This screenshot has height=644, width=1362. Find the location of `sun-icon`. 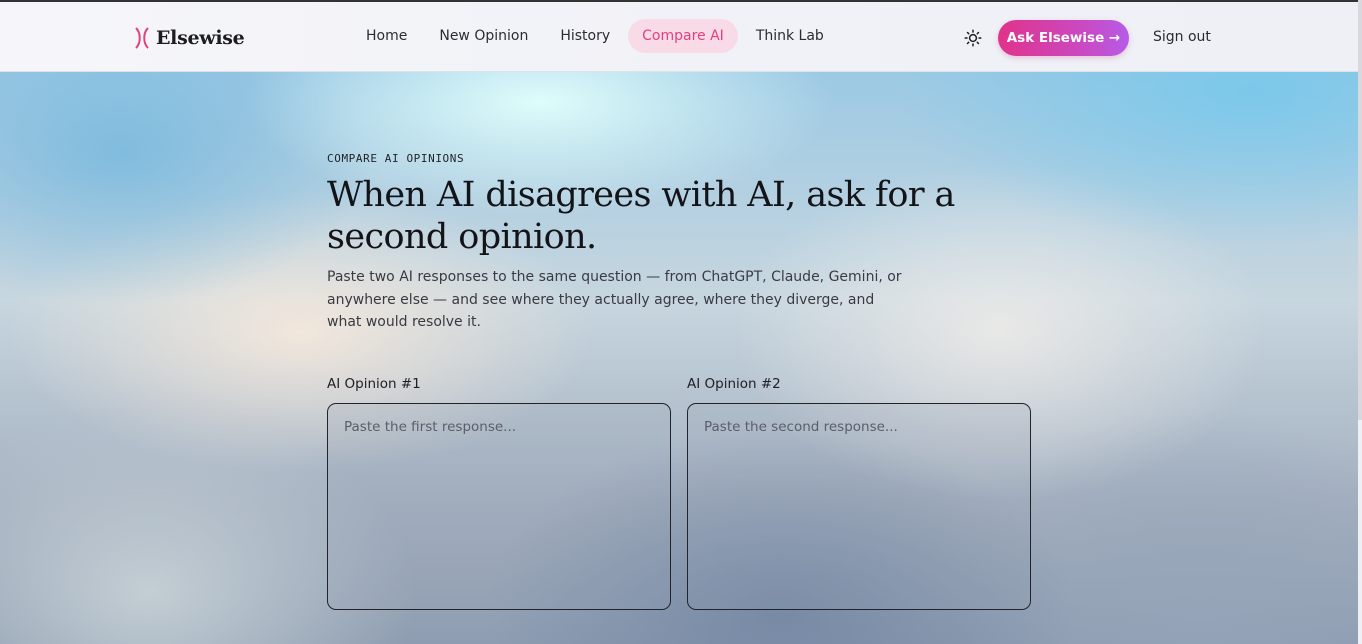

sun-icon is located at coordinates (973, 38).